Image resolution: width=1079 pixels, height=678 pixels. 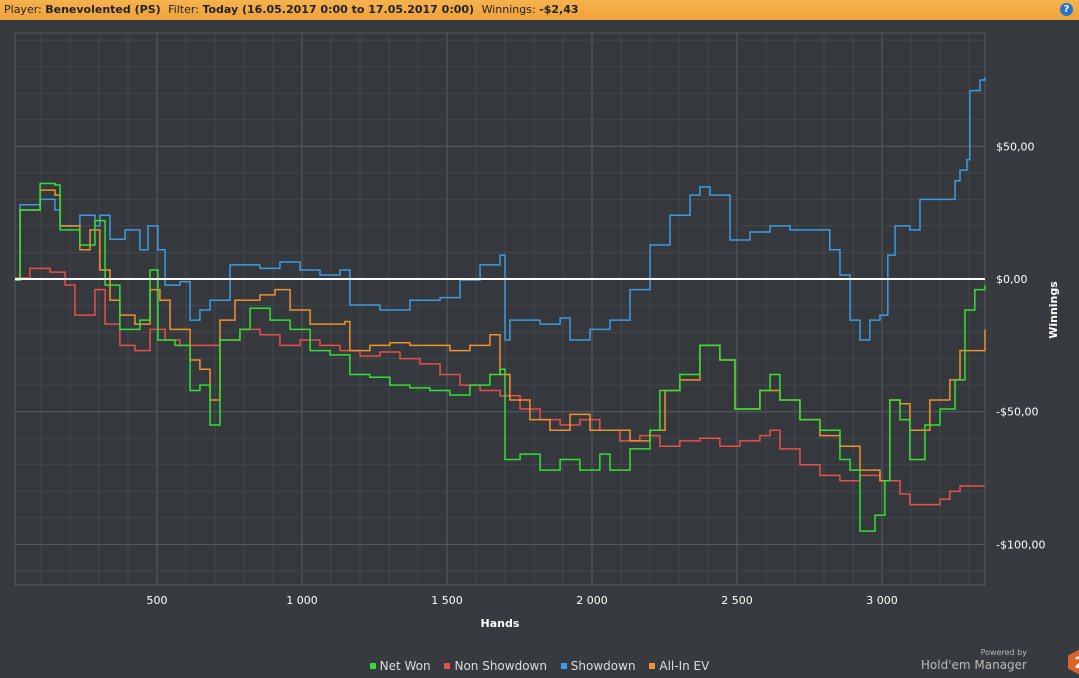 What do you see at coordinates (1015, 146) in the screenshot?
I see `y-tick-label: $50,00` at bounding box center [1015, 146].